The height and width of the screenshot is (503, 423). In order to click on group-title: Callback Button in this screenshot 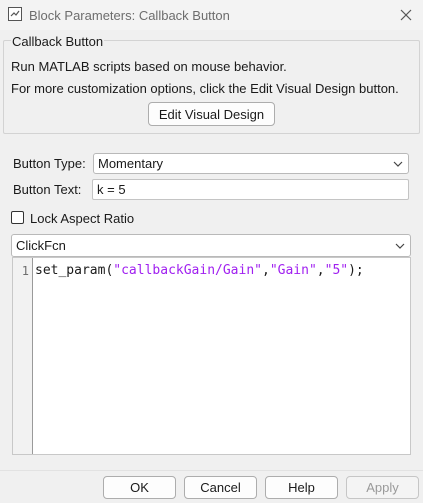, I will do `click(58, 41)`.